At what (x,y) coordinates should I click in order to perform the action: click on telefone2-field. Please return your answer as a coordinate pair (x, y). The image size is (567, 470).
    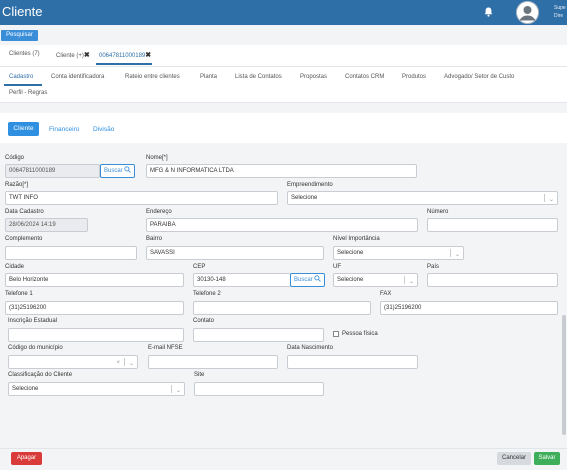
    Looking at the image, I should click on (282, 308).